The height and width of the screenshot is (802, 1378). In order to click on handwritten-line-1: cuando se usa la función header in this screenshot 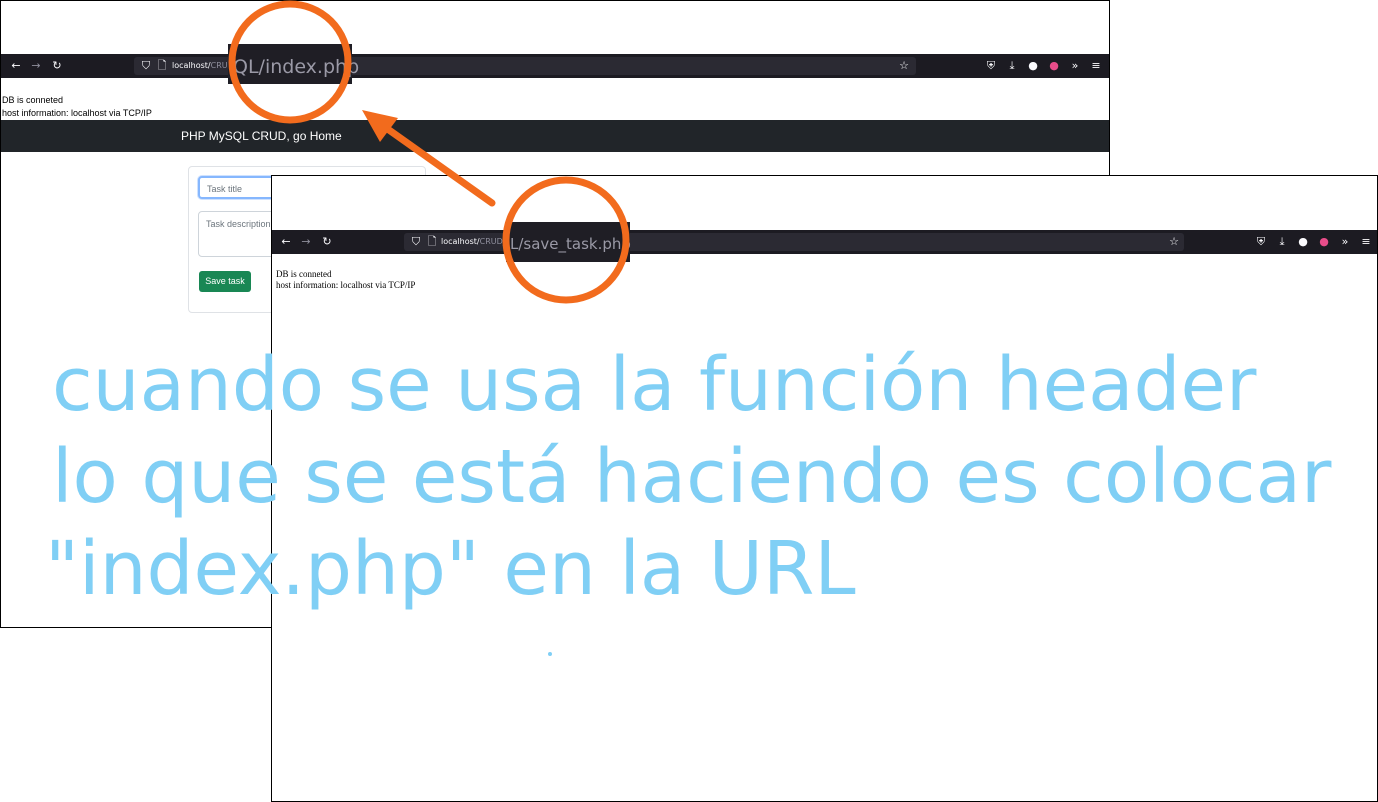, I will do `click(654, 385)`.